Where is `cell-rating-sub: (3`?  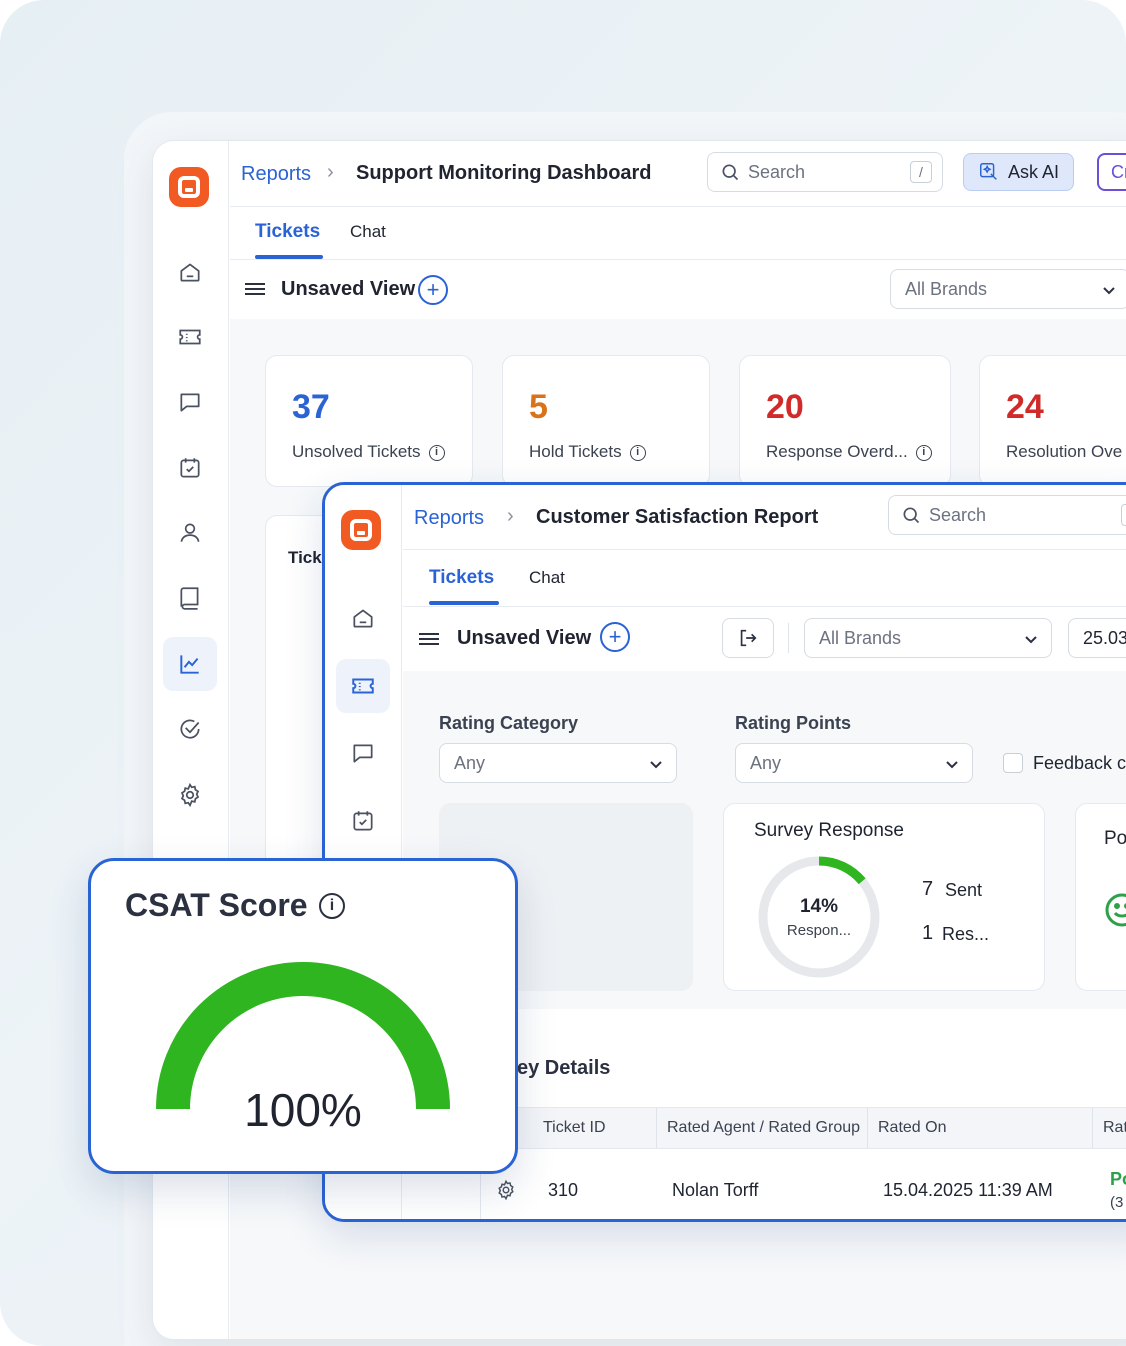
cell-rating-sub: (3 is located at coordinates (1117, 1202).